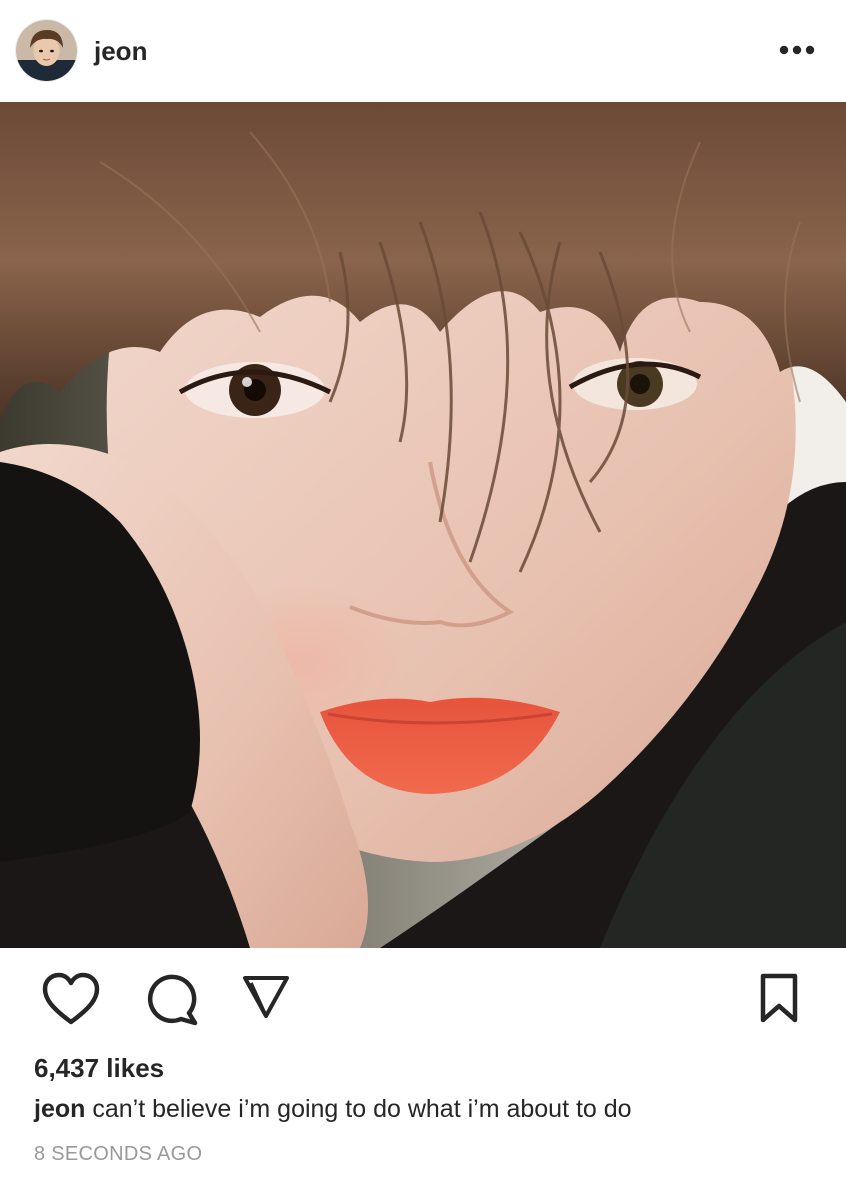  I want to click on more-options-button, so click(797, 51).